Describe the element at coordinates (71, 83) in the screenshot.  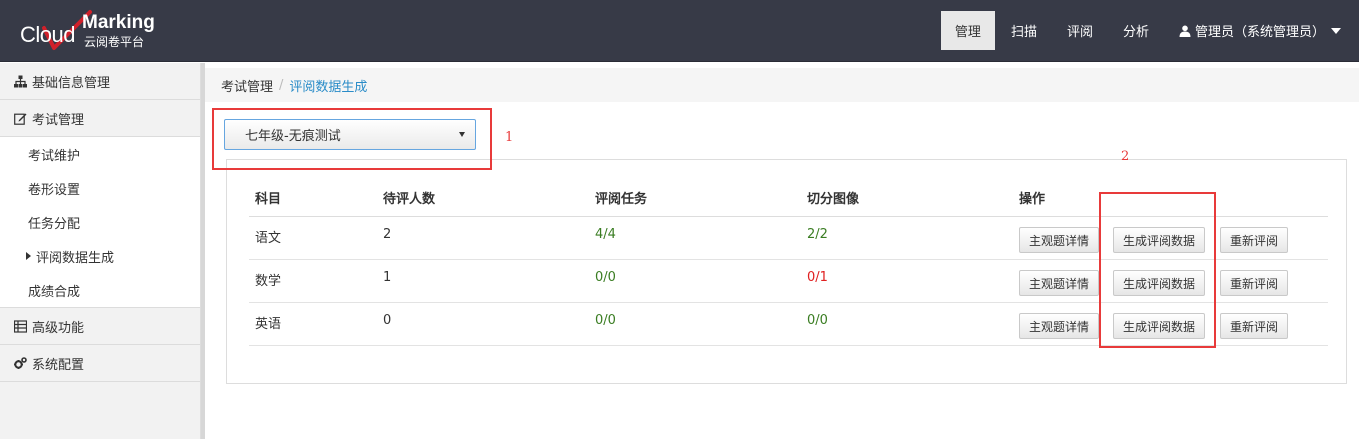
I see `sidebar-group-label: 基础信息管理` at that location.